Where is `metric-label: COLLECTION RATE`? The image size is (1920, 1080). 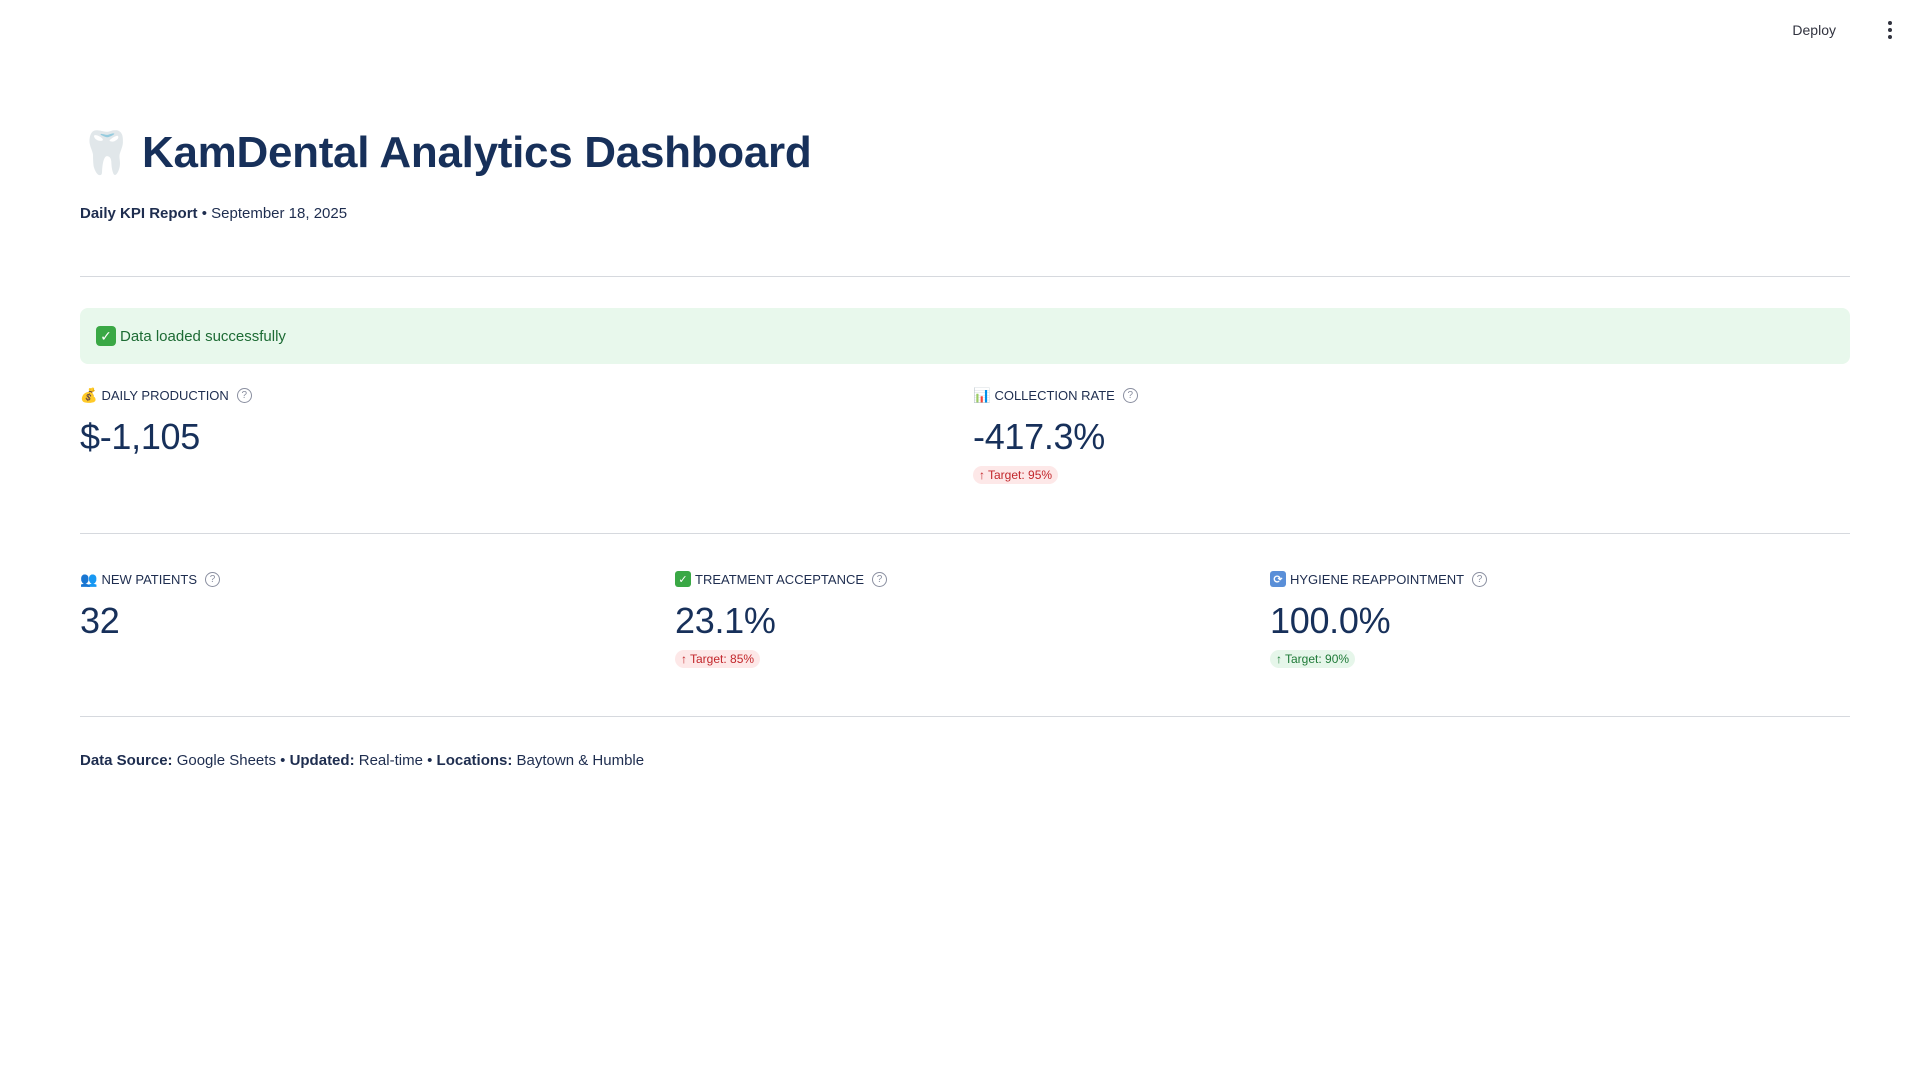 metric-label: COLLECTION RATE is located at coordinates (1054, 395).